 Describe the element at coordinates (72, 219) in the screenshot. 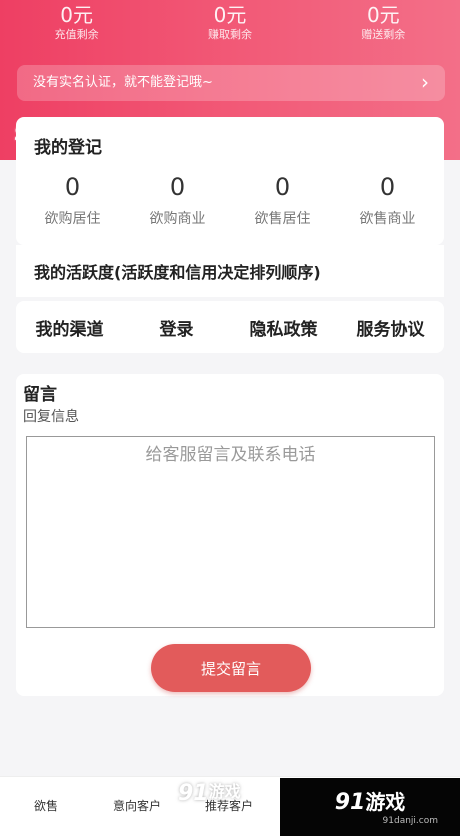

I see `stat-label: 欲购居住` at that location.